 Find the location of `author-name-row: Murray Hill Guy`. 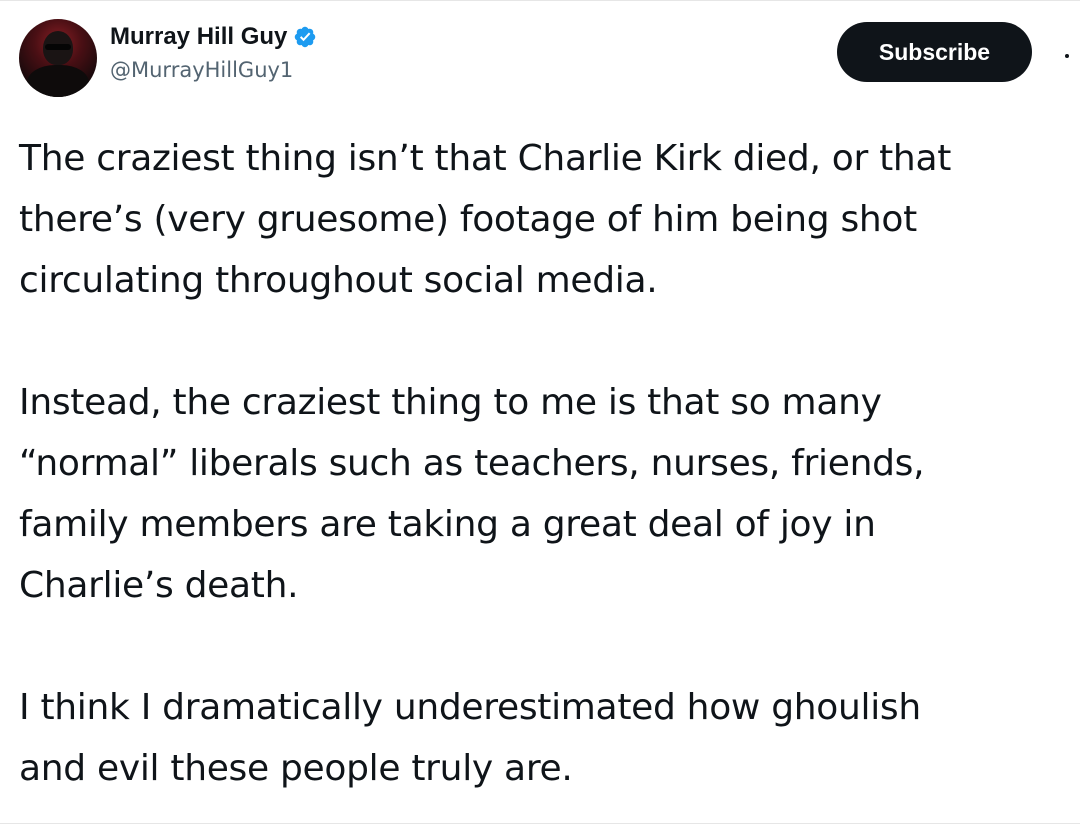

author-name-row: Murray Hill Guy is located at coordinates (213, 37).